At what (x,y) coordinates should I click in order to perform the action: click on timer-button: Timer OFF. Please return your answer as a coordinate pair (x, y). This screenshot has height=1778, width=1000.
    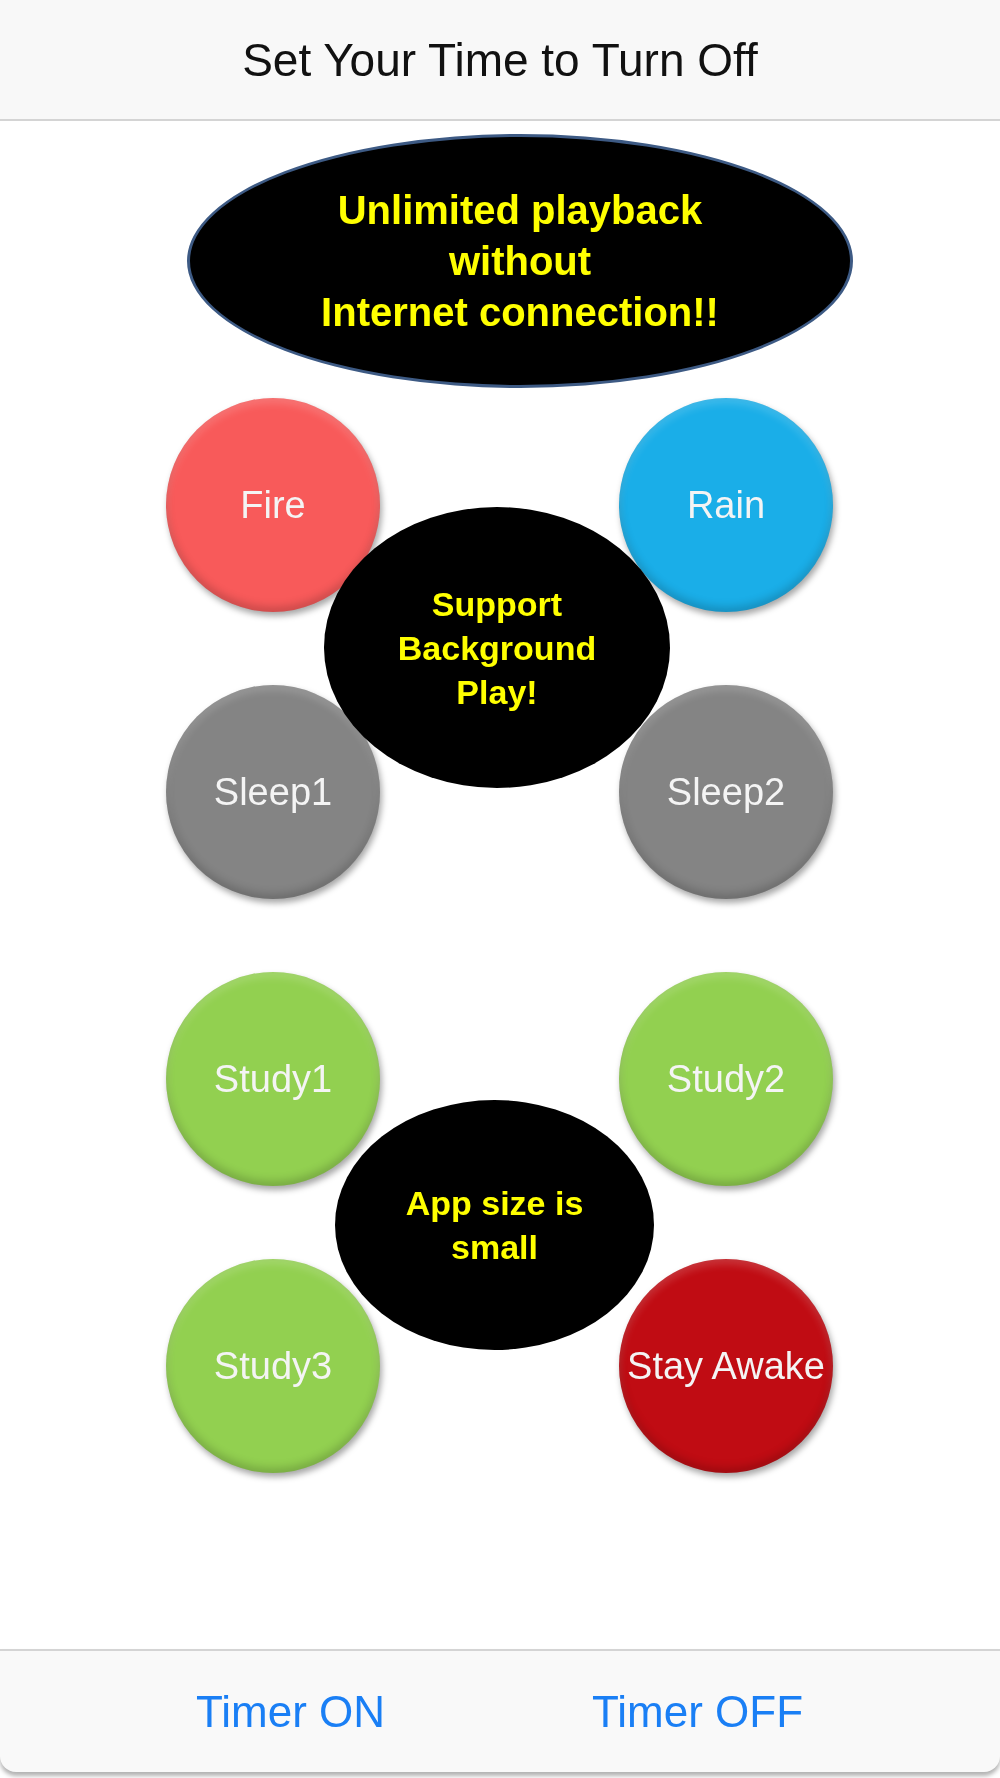
    Looking at the image, I should click on (698, 1711).